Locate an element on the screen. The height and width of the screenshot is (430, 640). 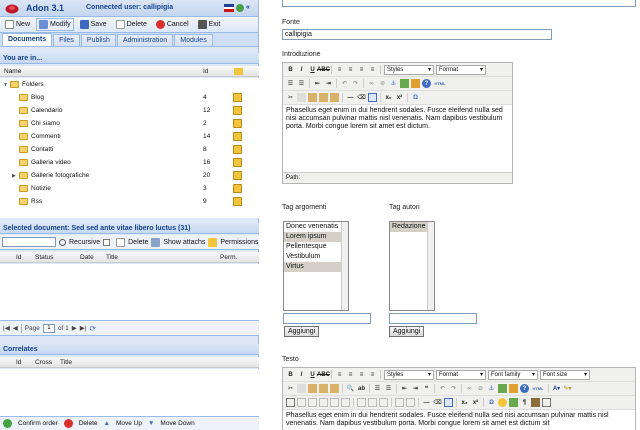
tree-root: ▼ Folders is located at coordinates (129, 84).